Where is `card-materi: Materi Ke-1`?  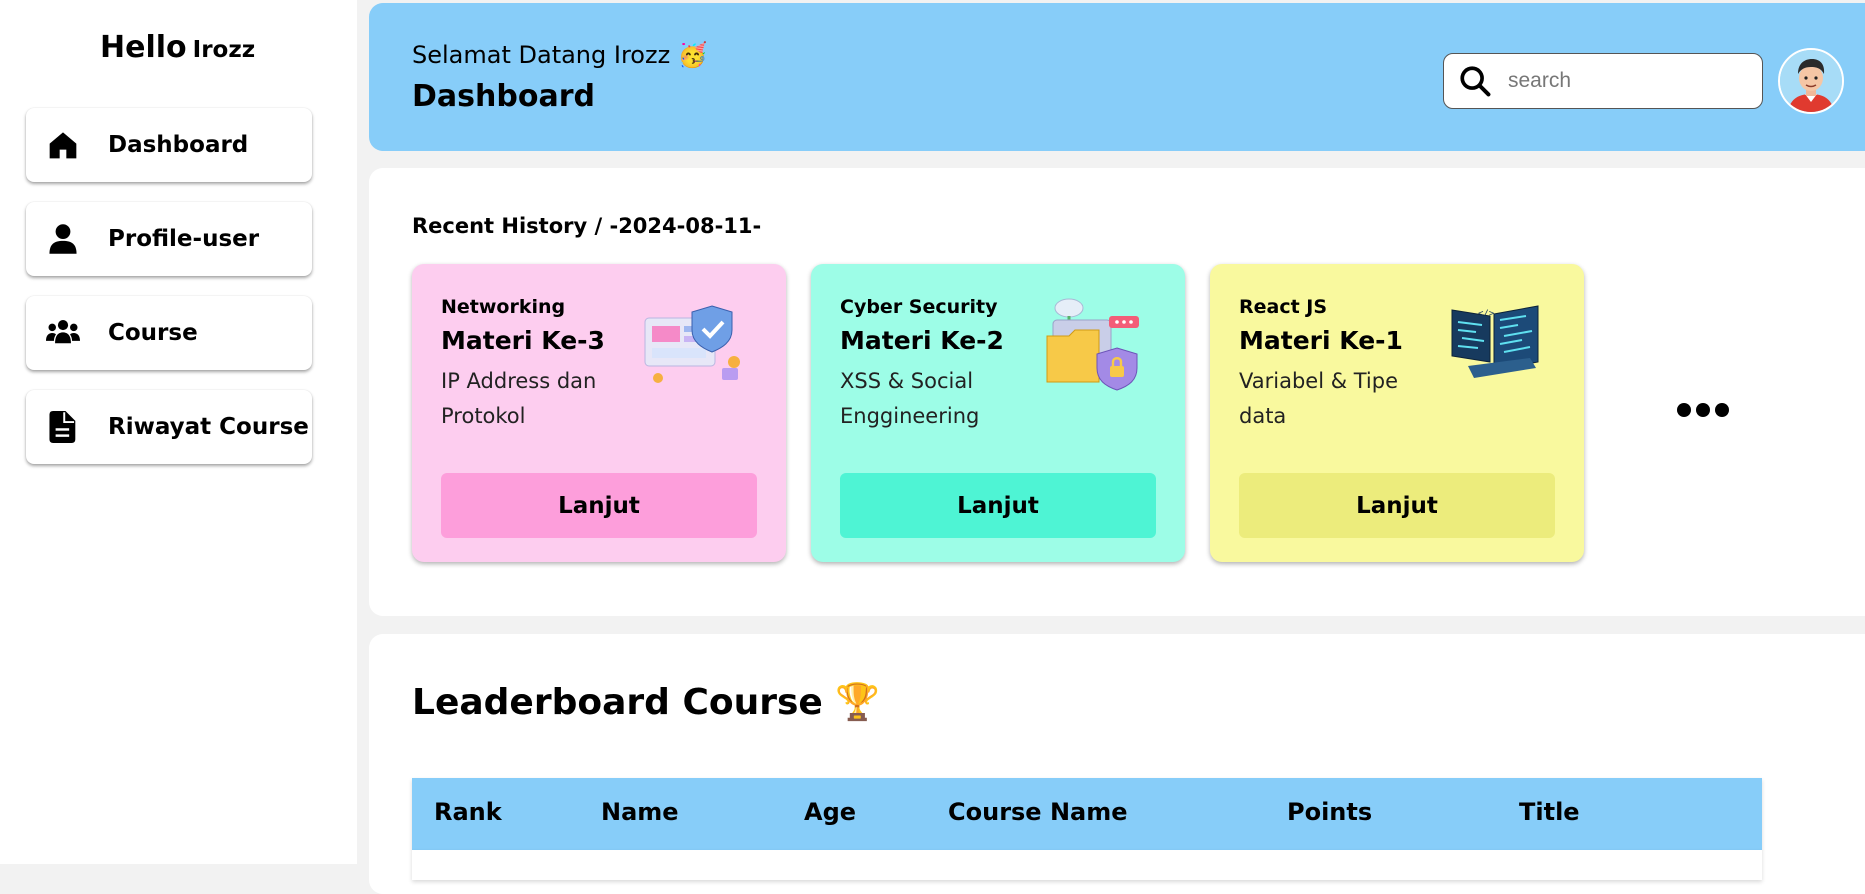
card-materi: Materi Ke-1 is located at coordinates (1321, 340).